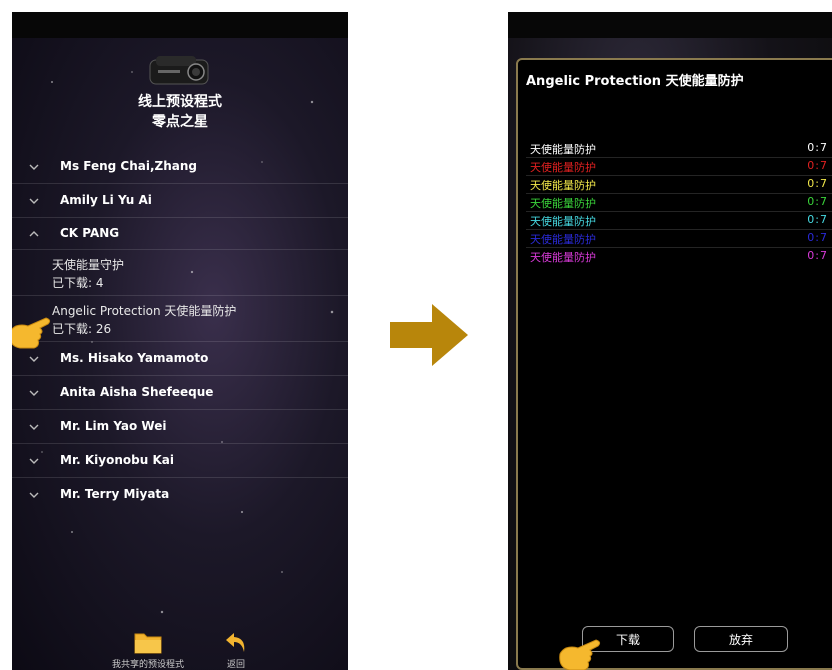 The image size is (832, 670). Describe the element at coordinates (180, 234) in the screenshot. I see `group-row-ck-pang: CK PANG` at that location.